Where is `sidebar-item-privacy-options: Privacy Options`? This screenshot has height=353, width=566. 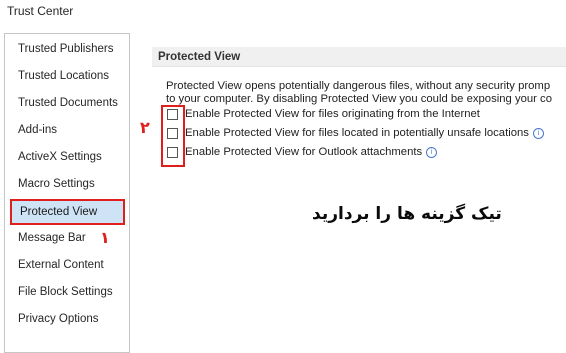
sidebar-item-privacy-options: Privacy Options is located at coordinates (58, 319).